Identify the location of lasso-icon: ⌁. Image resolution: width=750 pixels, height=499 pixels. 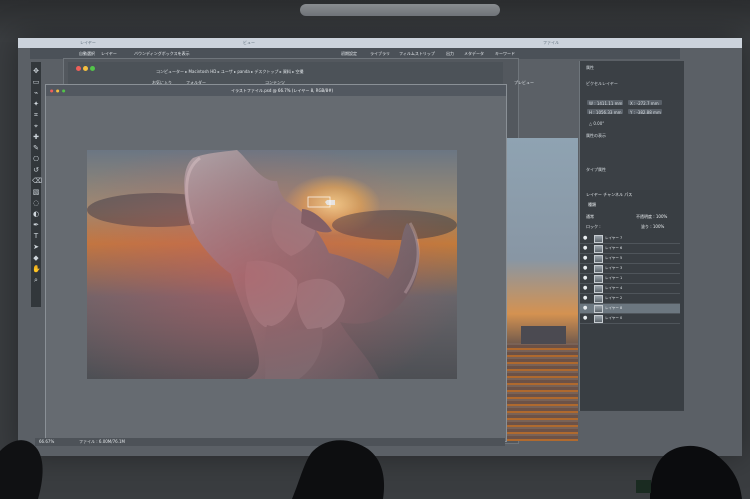
(36, 93).